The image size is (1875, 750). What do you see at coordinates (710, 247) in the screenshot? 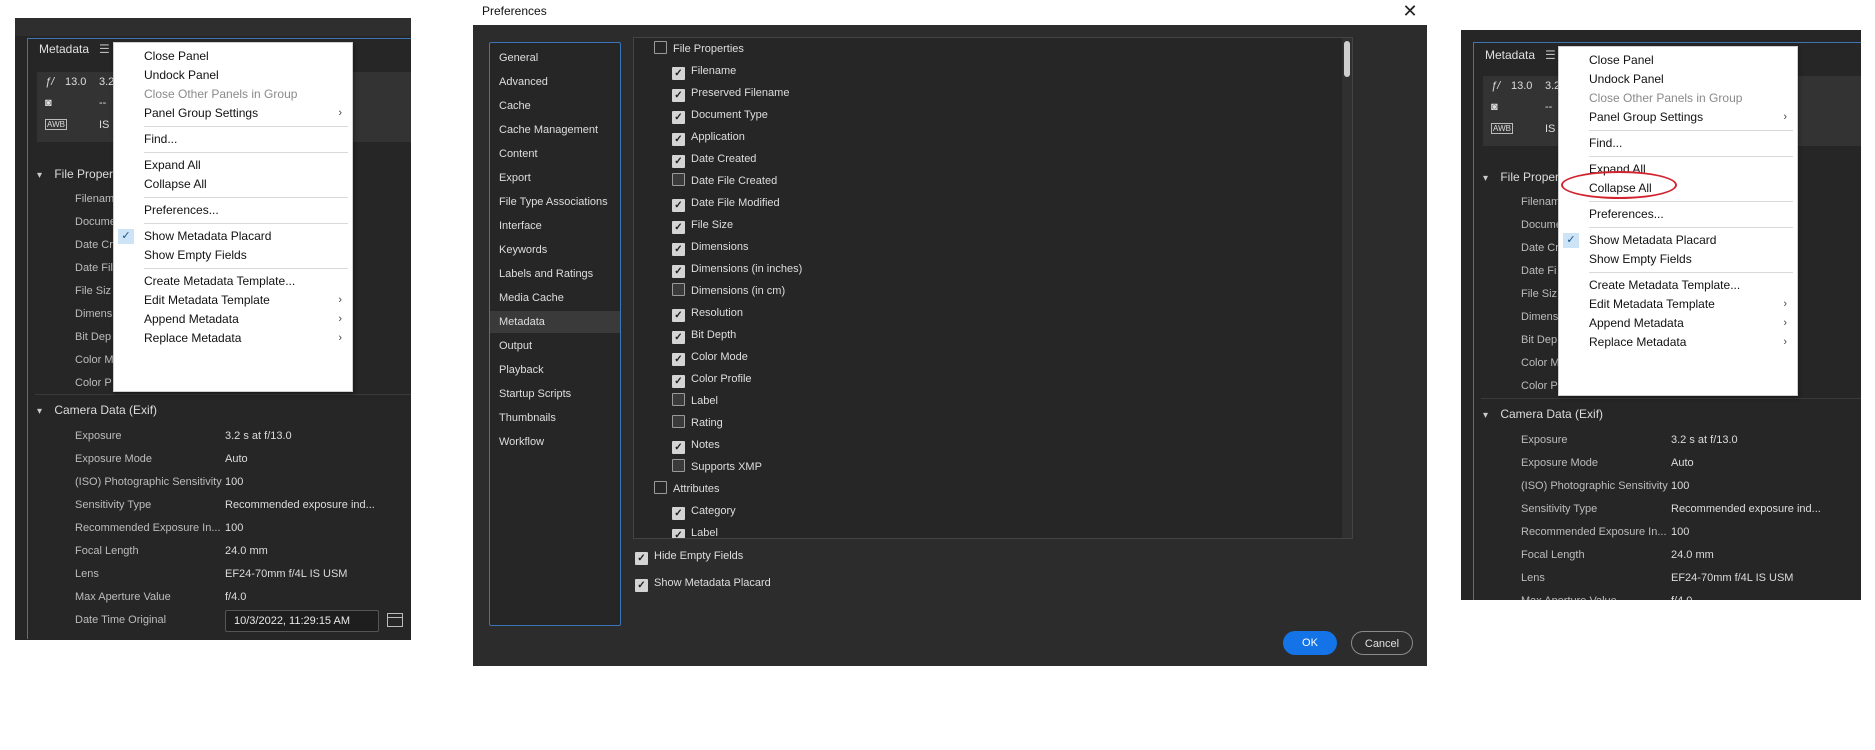
I see `tree-item: ✓ Dimensions` at bounding box center [710, 247].